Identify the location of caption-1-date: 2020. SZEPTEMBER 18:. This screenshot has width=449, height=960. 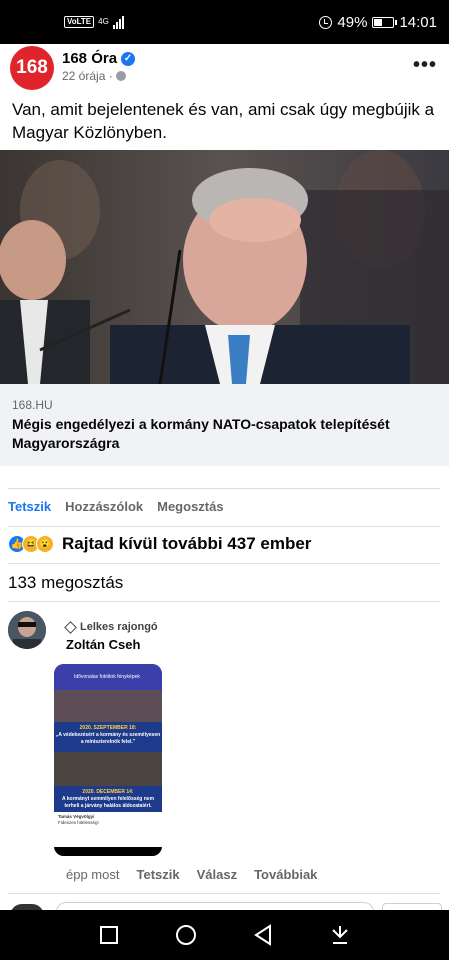
(108, 728).